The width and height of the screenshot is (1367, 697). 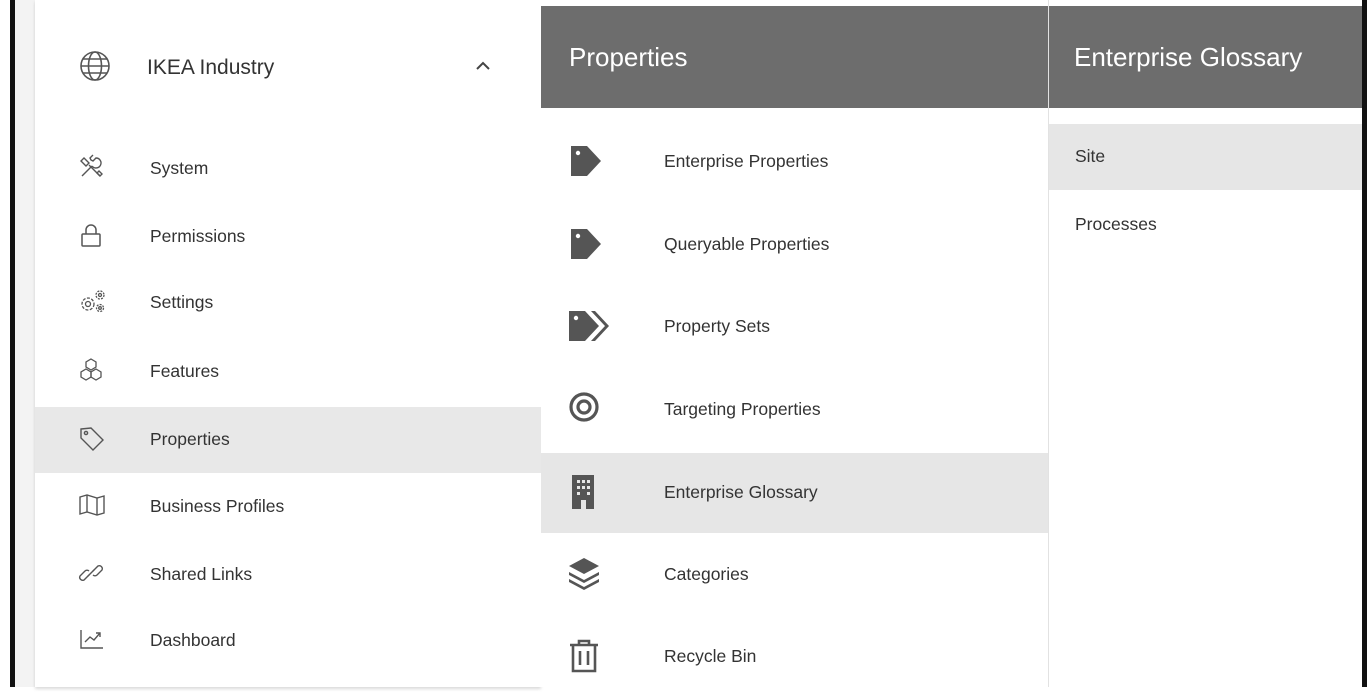 What do you see at coordinates (91, 505) in the screenshot?
I see `map-icon` at bounding box center [91, 505].